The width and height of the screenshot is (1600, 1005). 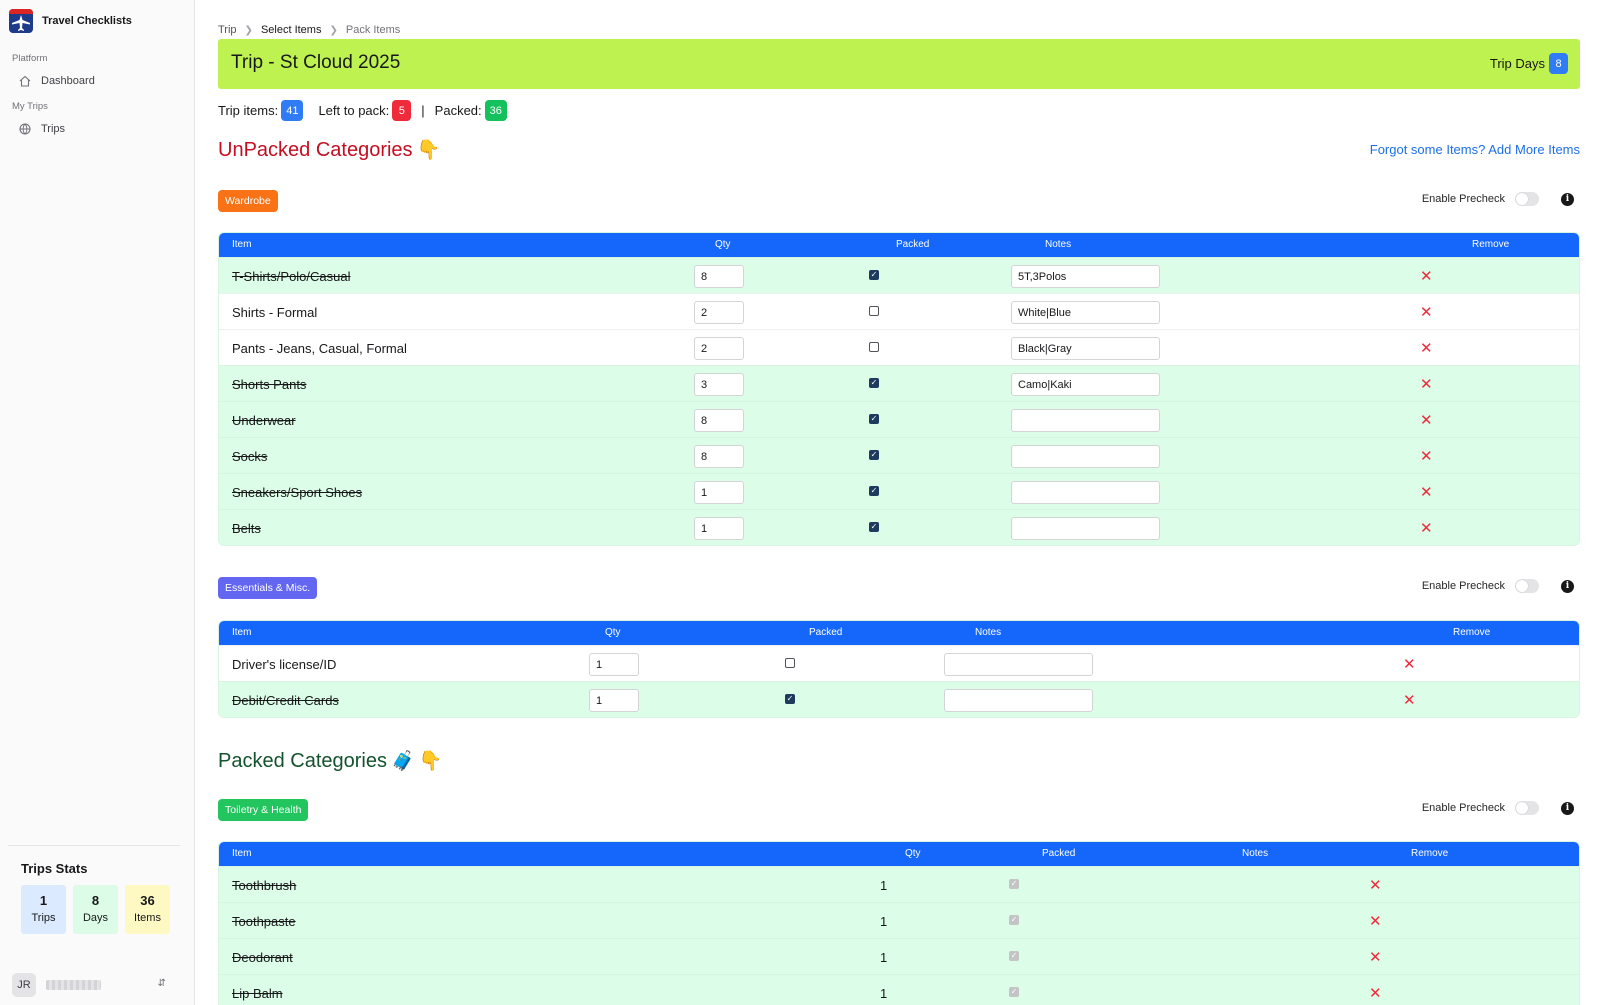 I want to click on table-row: Debit/Credit Cards ✓ ✕, so click(x=899, y=699).